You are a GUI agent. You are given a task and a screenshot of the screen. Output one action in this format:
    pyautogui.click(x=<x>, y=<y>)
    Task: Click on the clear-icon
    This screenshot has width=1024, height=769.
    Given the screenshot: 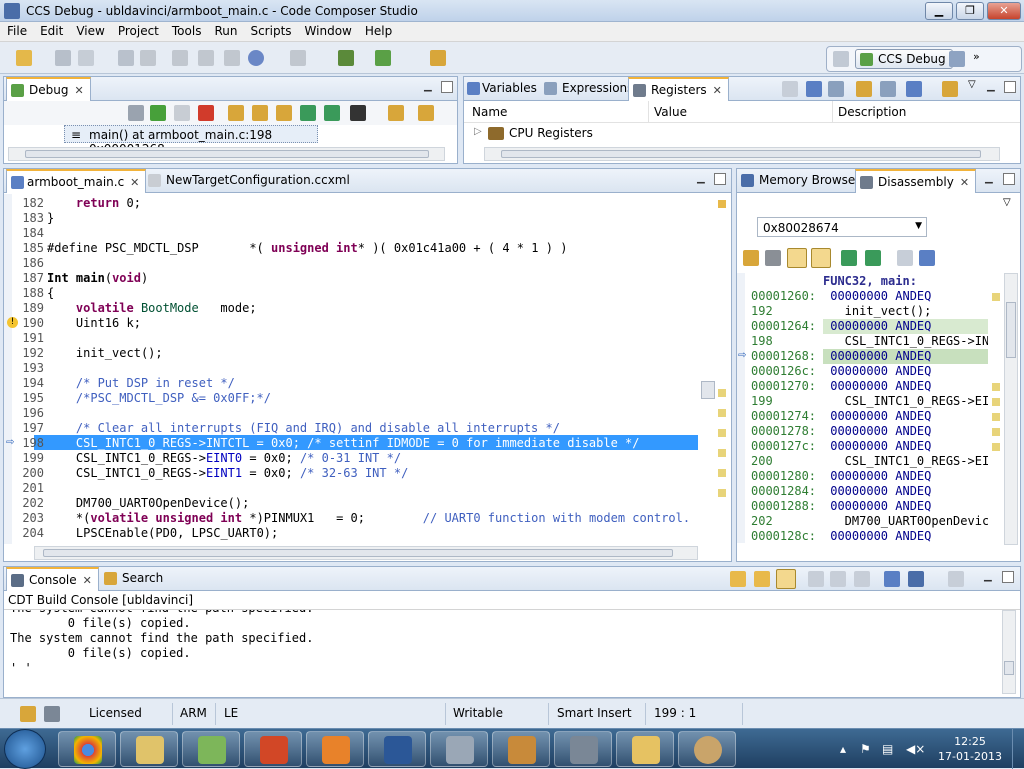 What is the action you would take?
    pyautogui.click(x=862, y=579)
    